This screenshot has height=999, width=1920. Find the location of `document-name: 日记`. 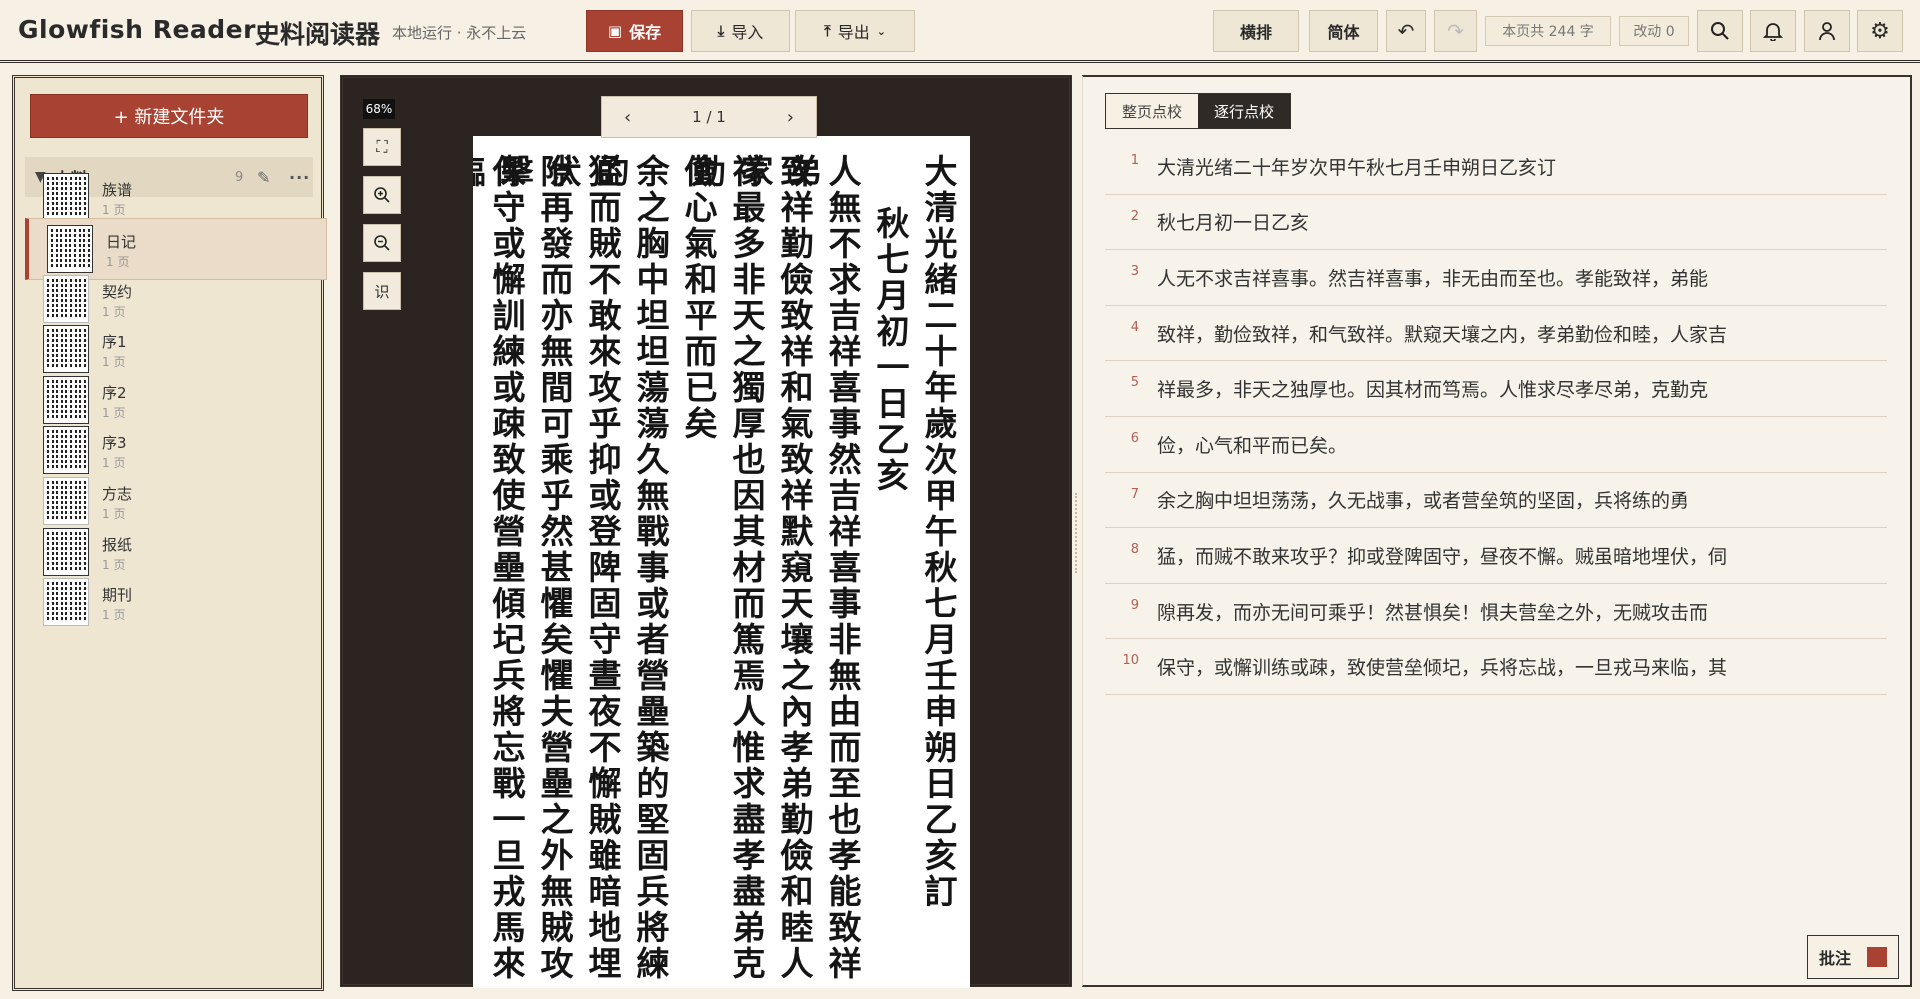

document-name: 日记 is located at coordinates (121, 242).